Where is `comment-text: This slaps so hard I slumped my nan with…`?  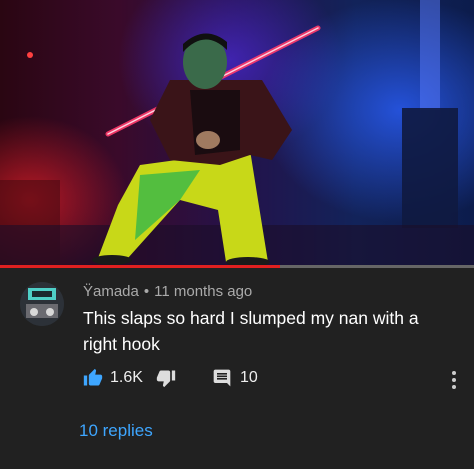 comment-text: This slaps so hard I slumped my nan with… is located at coordinates (251, 331).